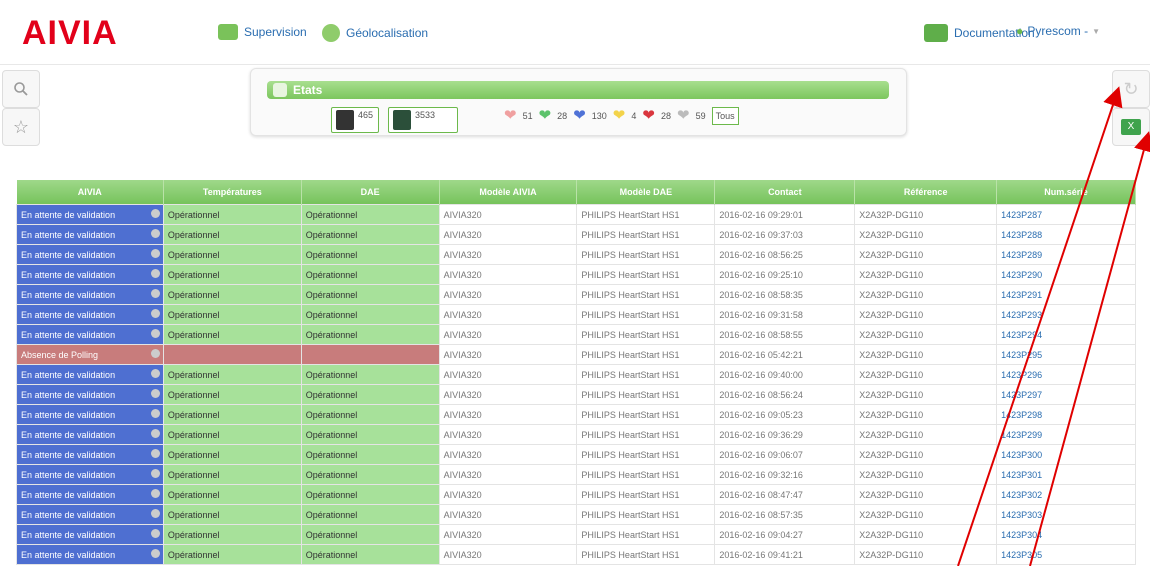 This screenshot has height=566, width=1150. I want to click on cell-num-serie: 1423P299, so click(1066, 434).